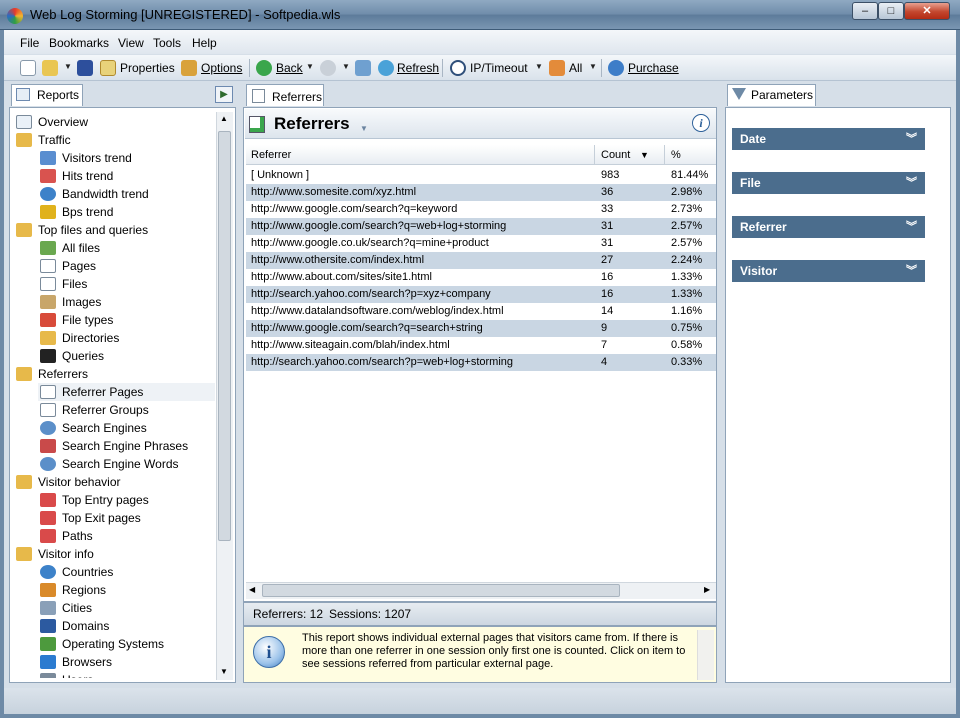  I want to click on ip-timeout-button: IP/Timeout, so click(499, 68).